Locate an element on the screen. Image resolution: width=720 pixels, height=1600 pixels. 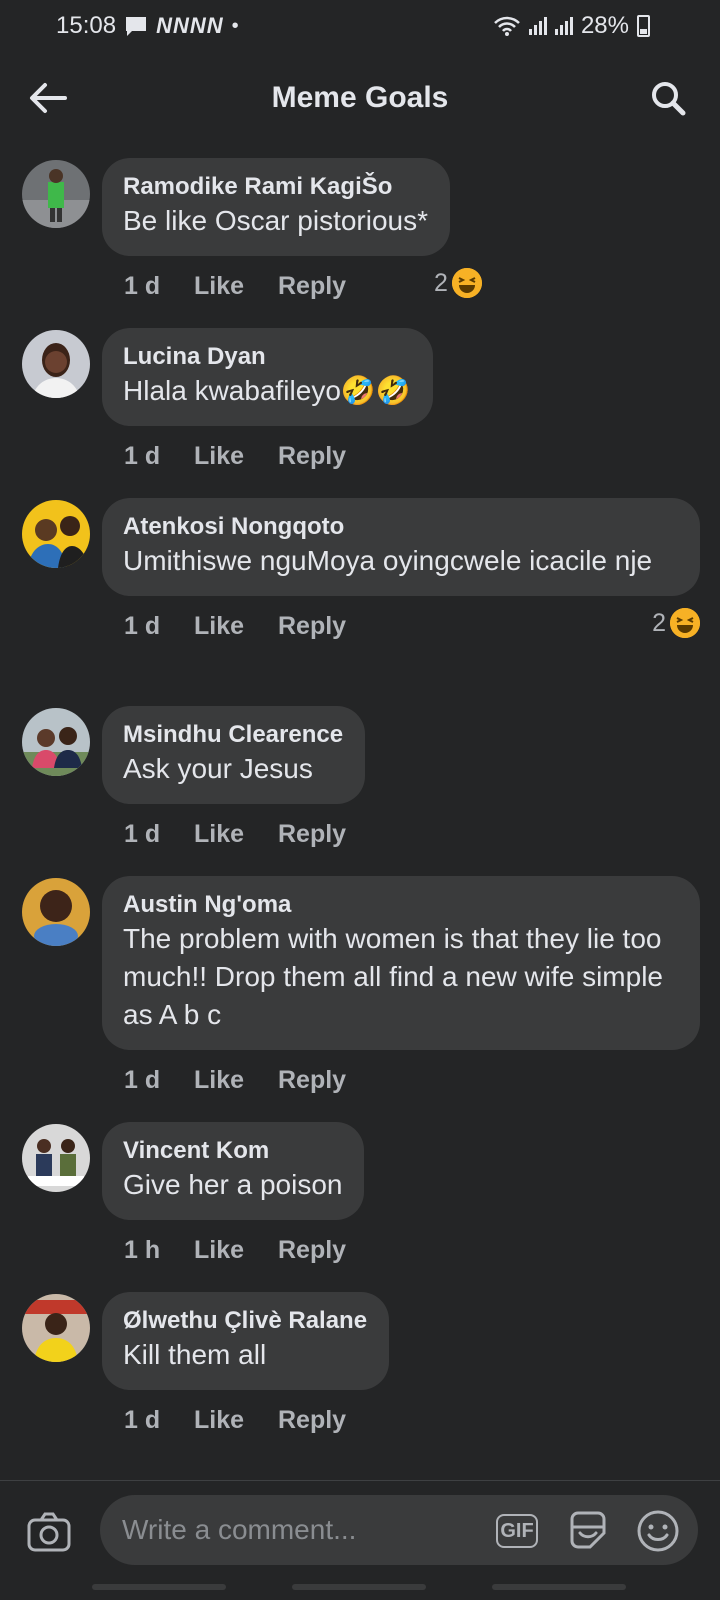
comment-bubble: Ølwethu Çlivè Ralane Kill them all is located at coordinates (246, 1341).